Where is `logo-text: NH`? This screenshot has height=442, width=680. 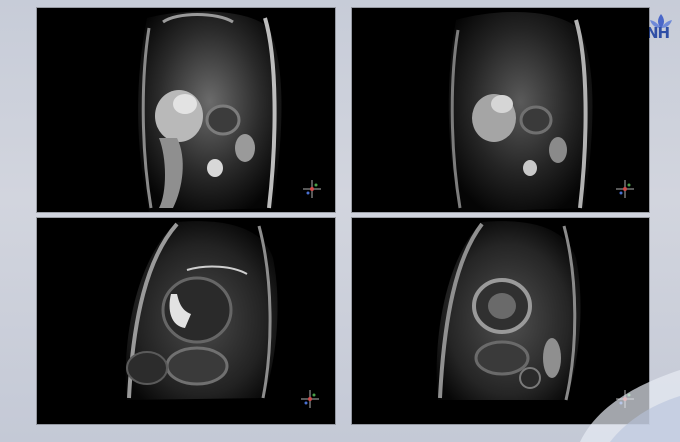
logo-text: NH is located at coordinates (658, 33).